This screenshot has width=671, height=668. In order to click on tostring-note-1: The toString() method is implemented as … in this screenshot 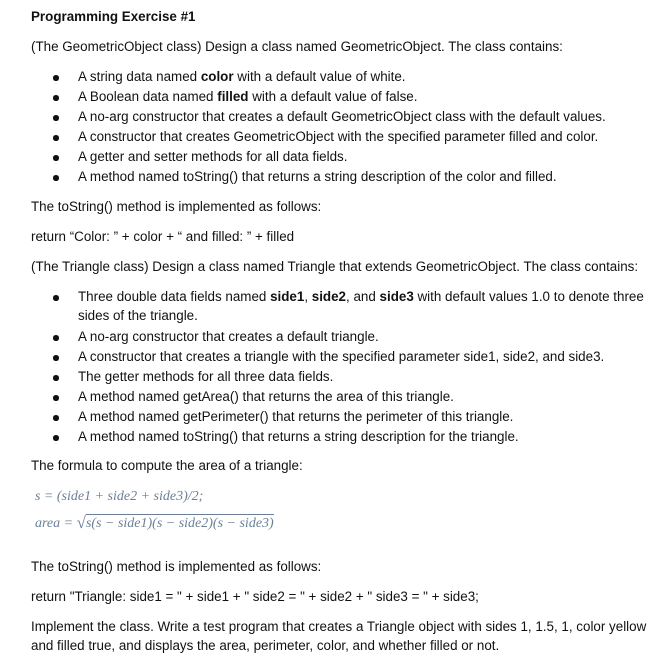, I will do `click(176, 206)`.